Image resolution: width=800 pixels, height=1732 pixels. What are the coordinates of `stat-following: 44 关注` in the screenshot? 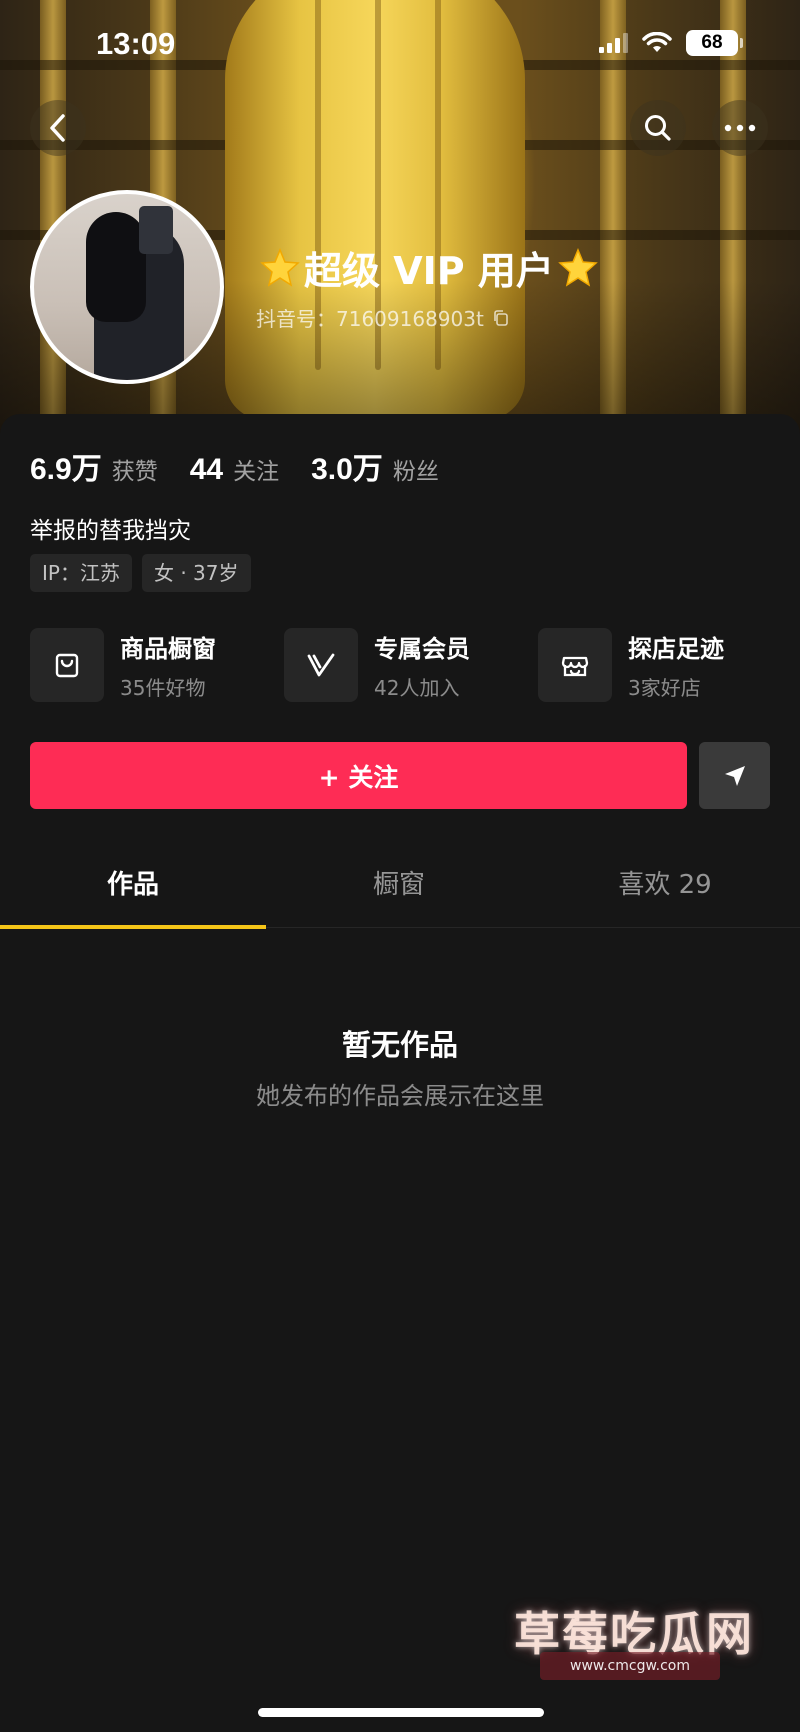 It's located at (234, 469).